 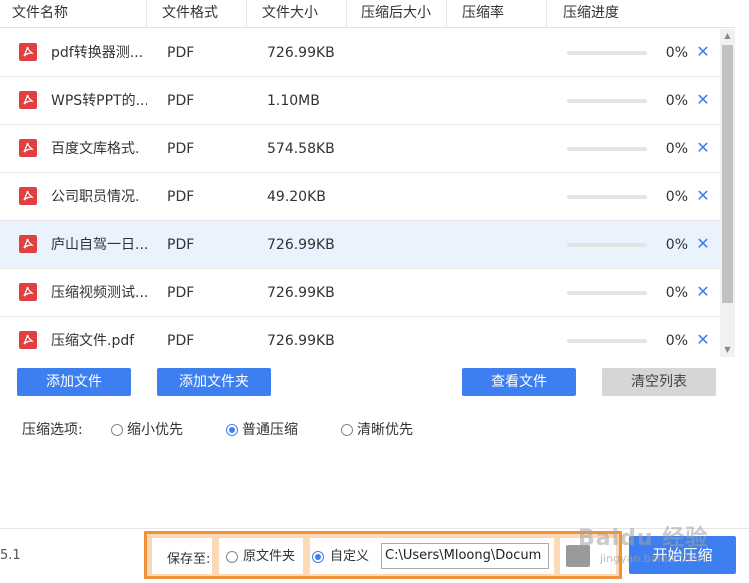 I want to click on file-name: 公司职员情况., so click(x=95, y=197).